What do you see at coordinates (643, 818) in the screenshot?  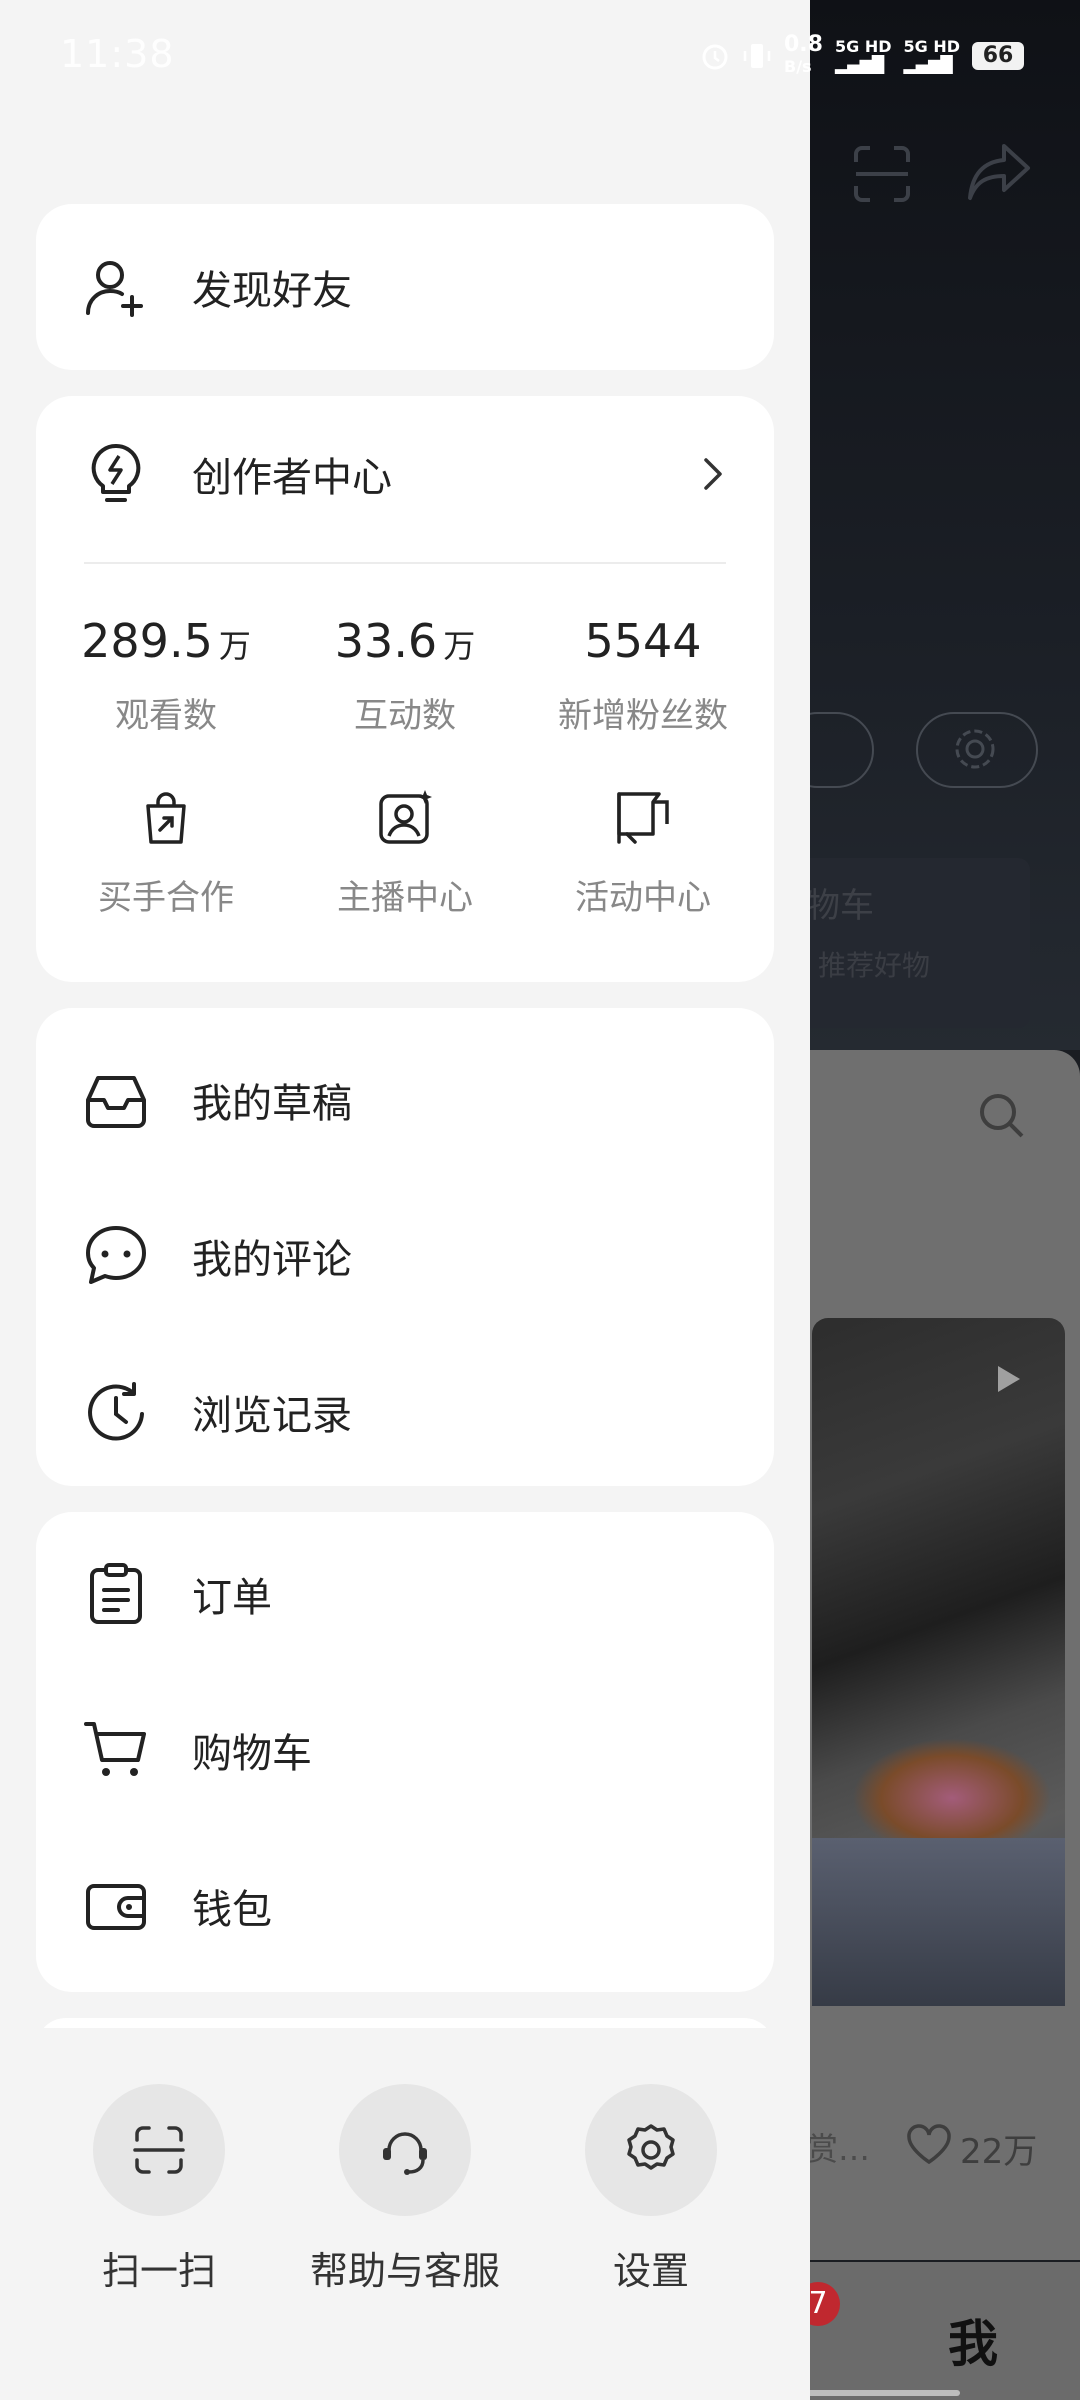 I see `flag-icon` at bounding box center [643, 818].